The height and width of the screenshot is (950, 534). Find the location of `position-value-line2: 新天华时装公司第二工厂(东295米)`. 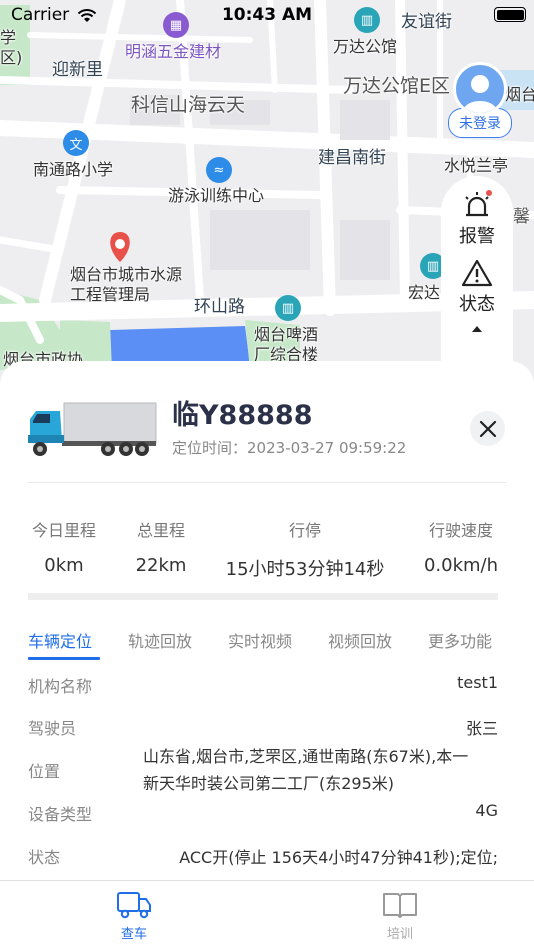

position-value-line2: 新天华时装公司第二工厂(东295米) is located at coordinates (269, 783).